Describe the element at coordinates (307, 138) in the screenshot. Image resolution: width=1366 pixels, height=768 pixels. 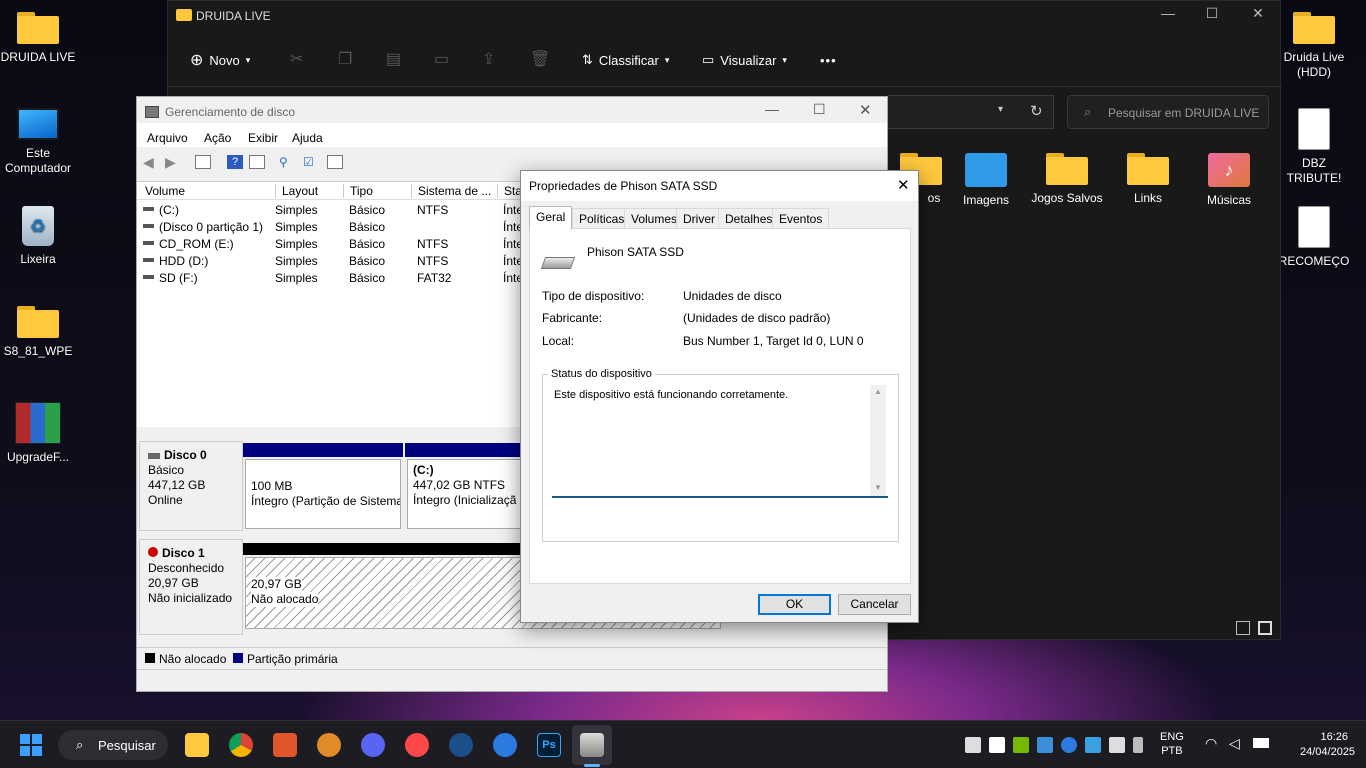
I see `menu-ajuda: Ajuda` at that location.